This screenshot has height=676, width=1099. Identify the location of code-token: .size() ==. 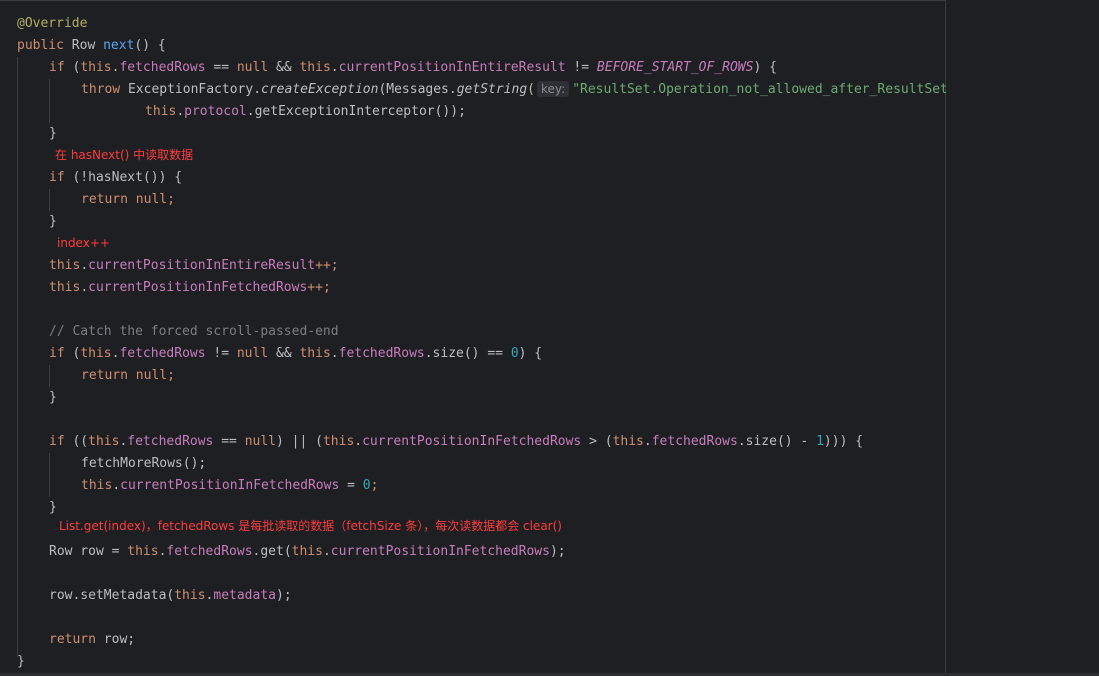
(467, 353).